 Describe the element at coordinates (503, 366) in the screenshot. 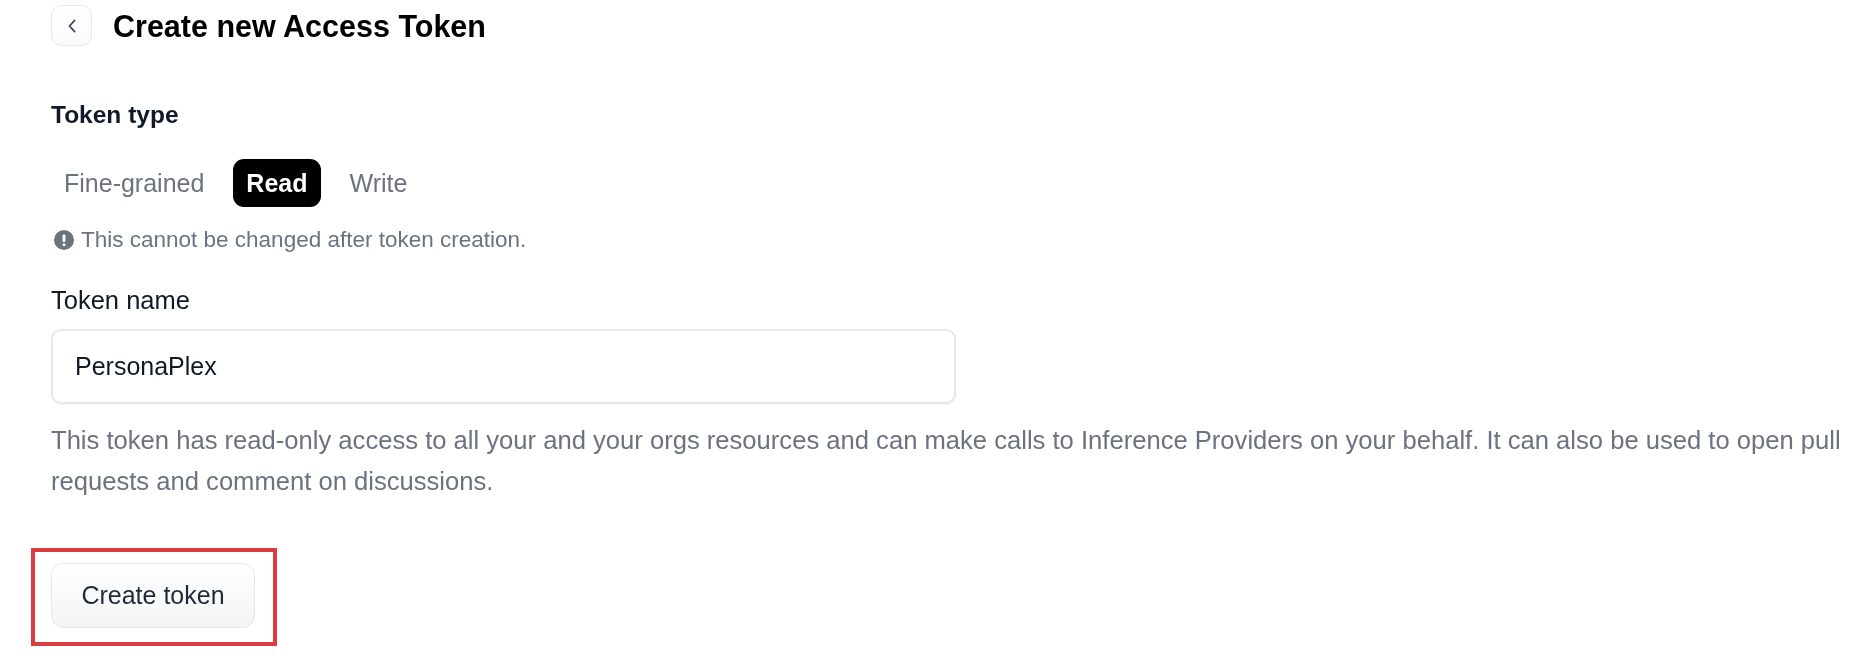

I see `token-name-field: PersonaPlex` at that location.